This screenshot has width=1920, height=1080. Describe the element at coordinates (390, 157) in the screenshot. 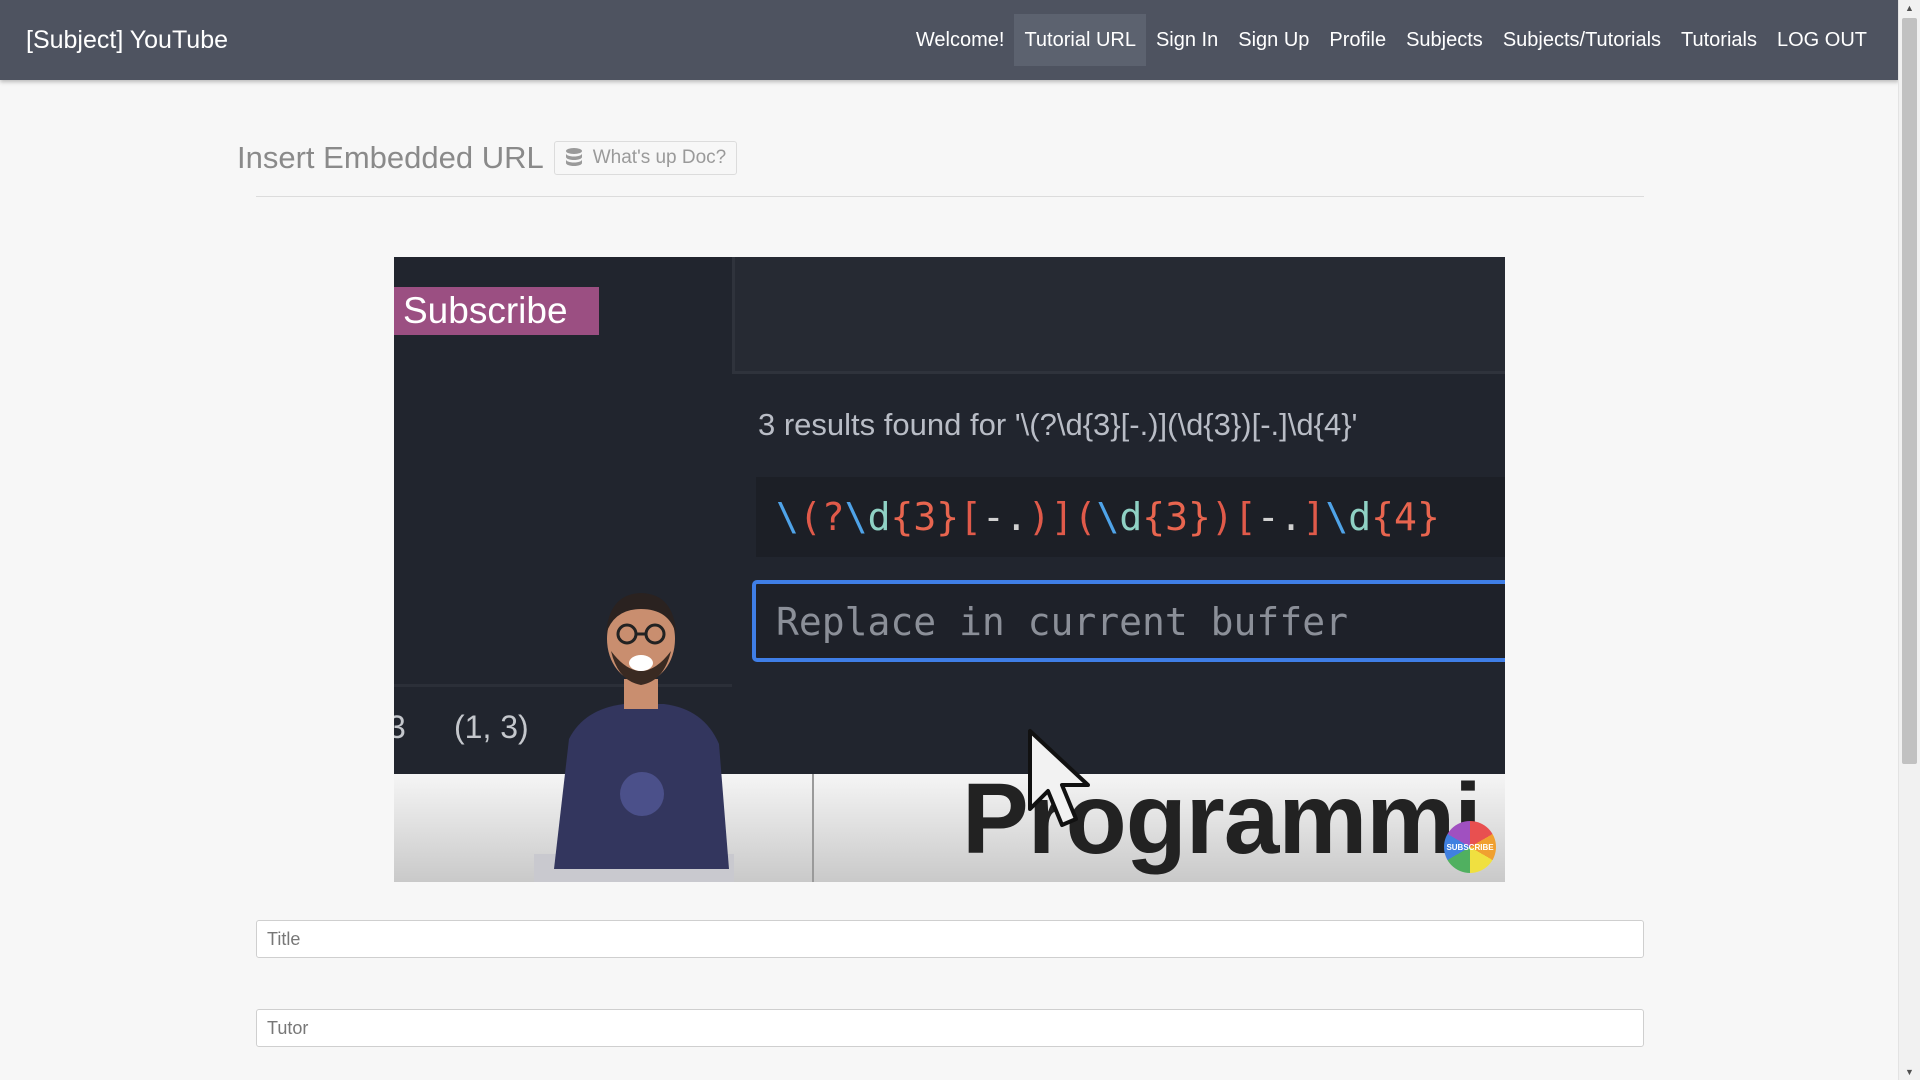

I see `page-title: Insert Embedded URL` at that location.